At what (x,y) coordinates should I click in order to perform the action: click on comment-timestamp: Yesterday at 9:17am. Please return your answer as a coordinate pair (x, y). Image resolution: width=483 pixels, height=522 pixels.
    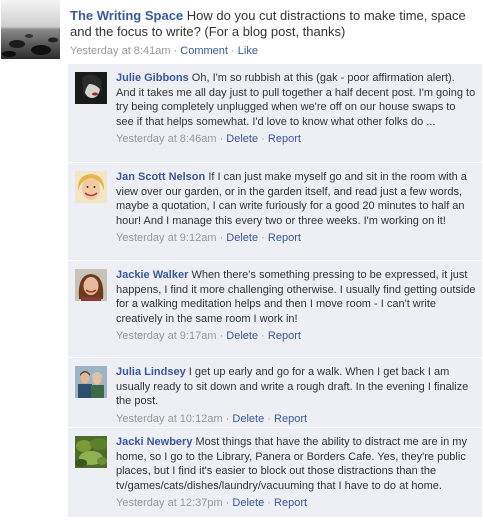
    Looking at the image, I should click on (166, 336).